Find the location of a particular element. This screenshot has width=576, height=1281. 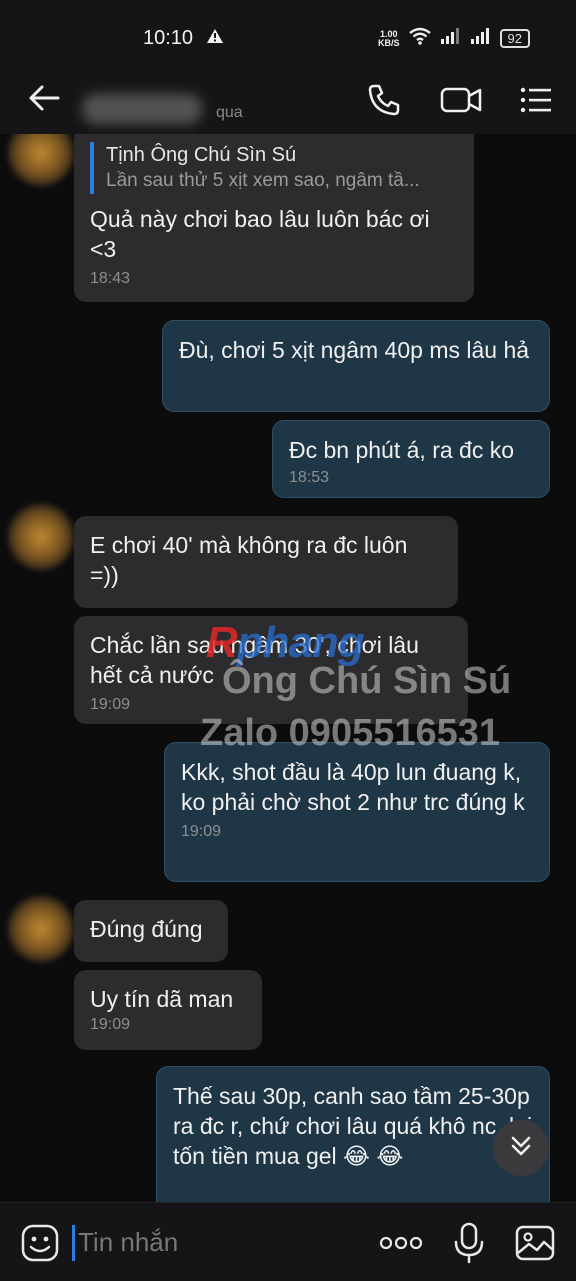

quoted-sender: Tịnh Ông Chú Sìn Sú is located at coordinates (201, 155).